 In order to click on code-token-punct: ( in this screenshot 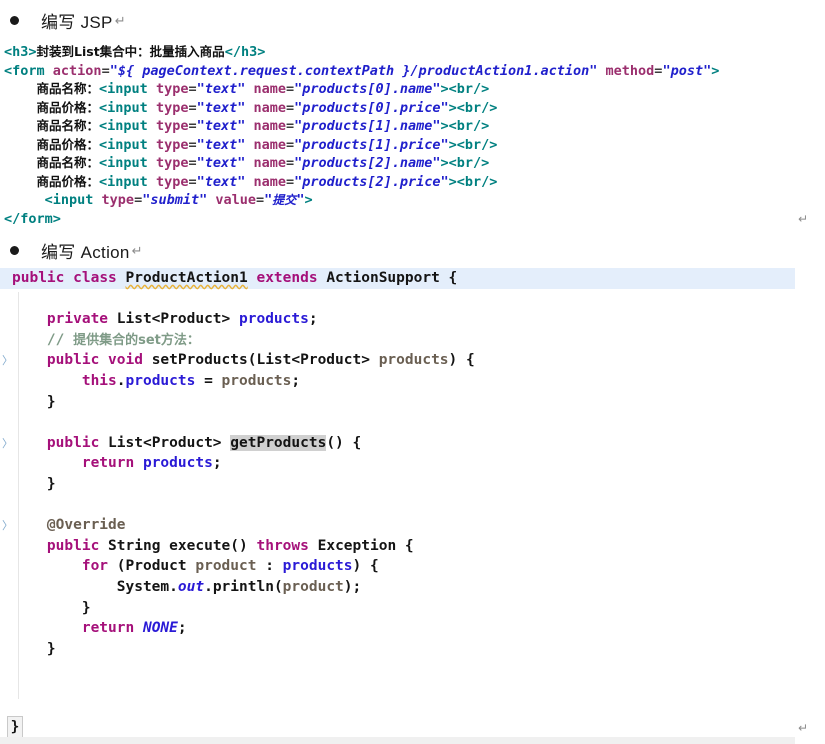, I will do `click(121, 566)`.